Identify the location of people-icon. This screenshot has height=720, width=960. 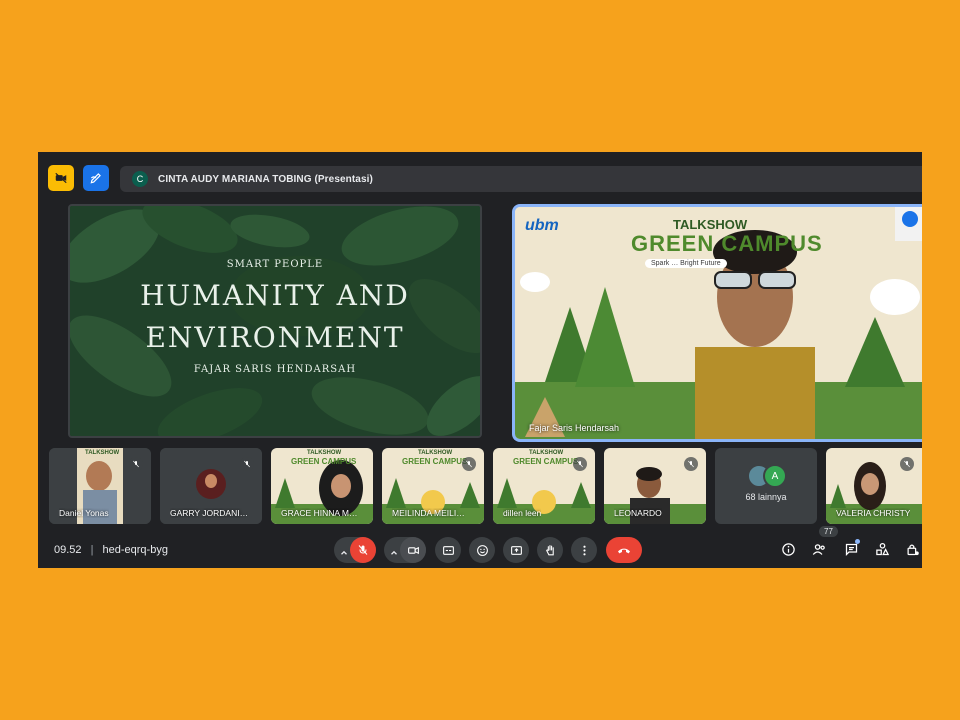
(818, 549).